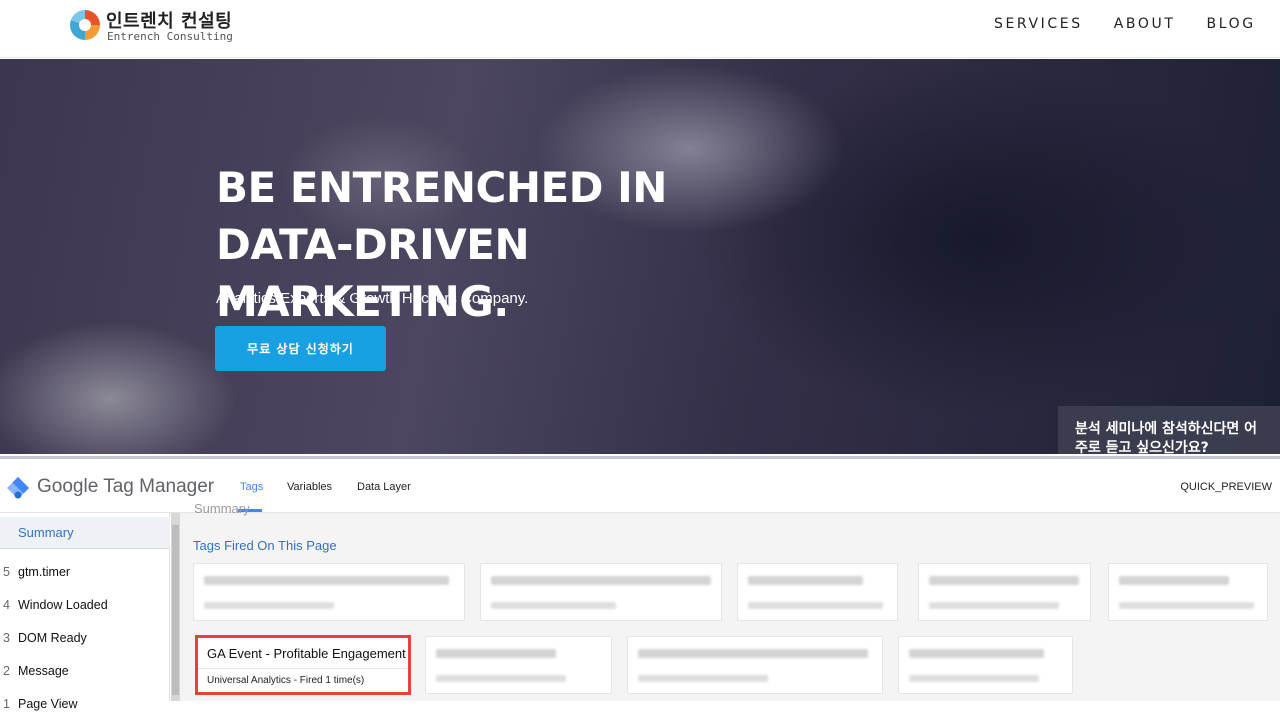 Image resolution: width=1280 pixels, height=723 pixels. Describe the element at coordinates (126, 486) in the screenshot. I see `gtm-brand-title: Google Tag Manager` at that location.